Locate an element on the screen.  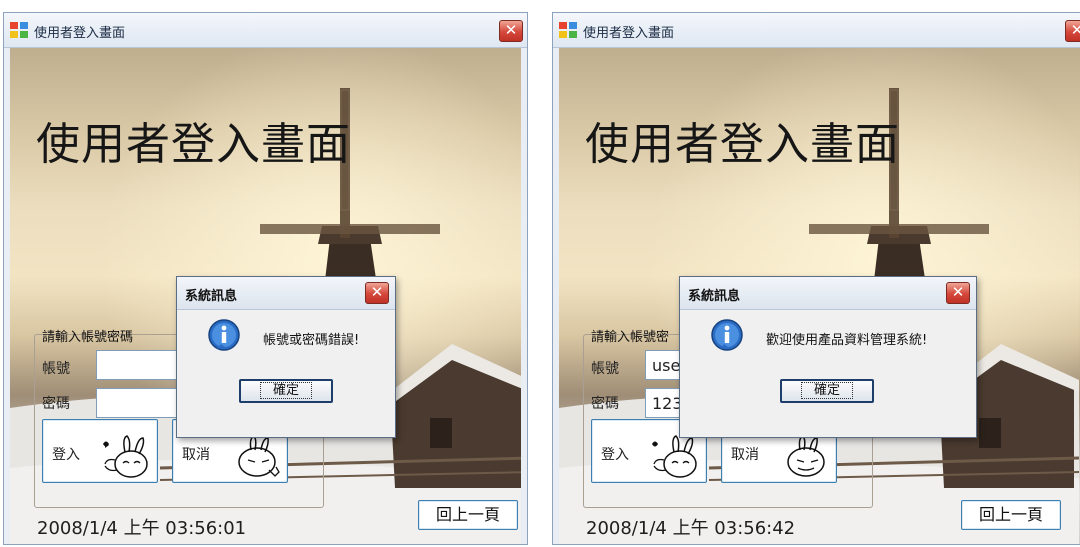
datetime-label: 2008/1/4 上午 03:56:42 is located at coordinates (691, 528).